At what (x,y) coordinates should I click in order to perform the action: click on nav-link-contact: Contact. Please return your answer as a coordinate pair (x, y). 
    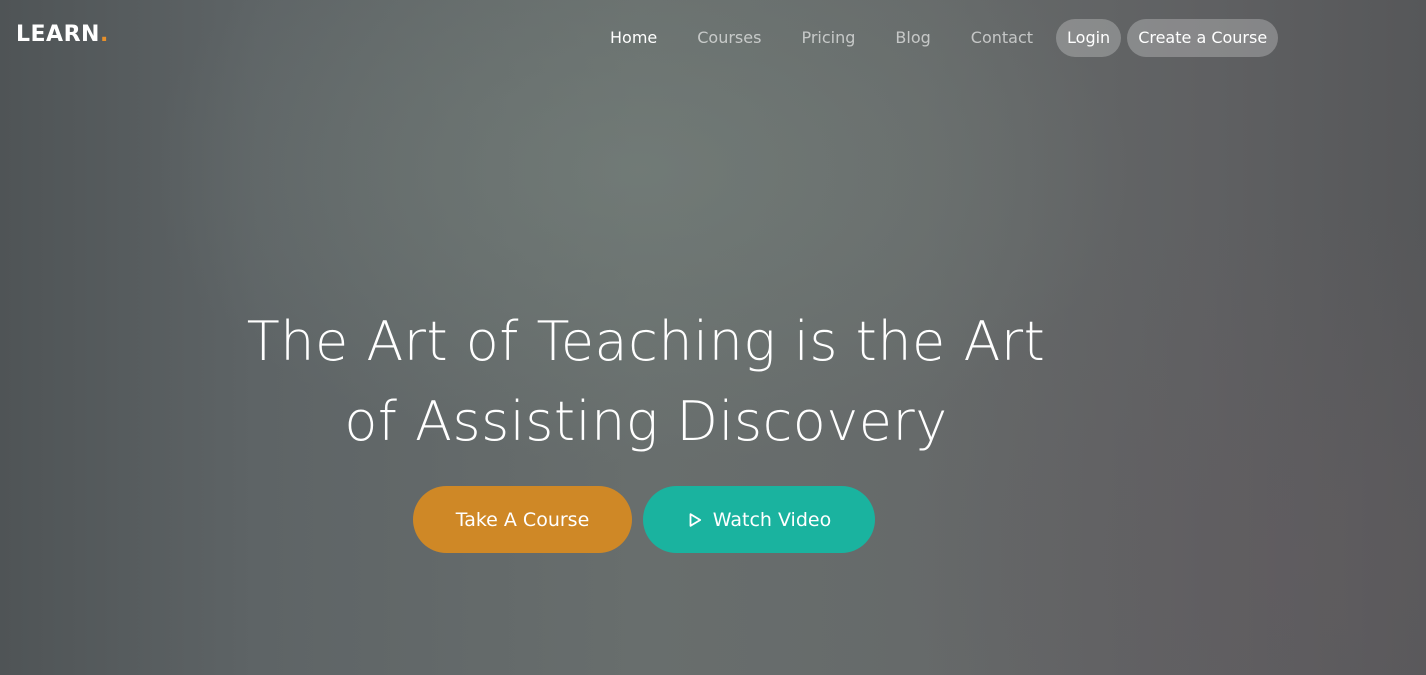
    Looking at the image, I should click on (1002, 38).